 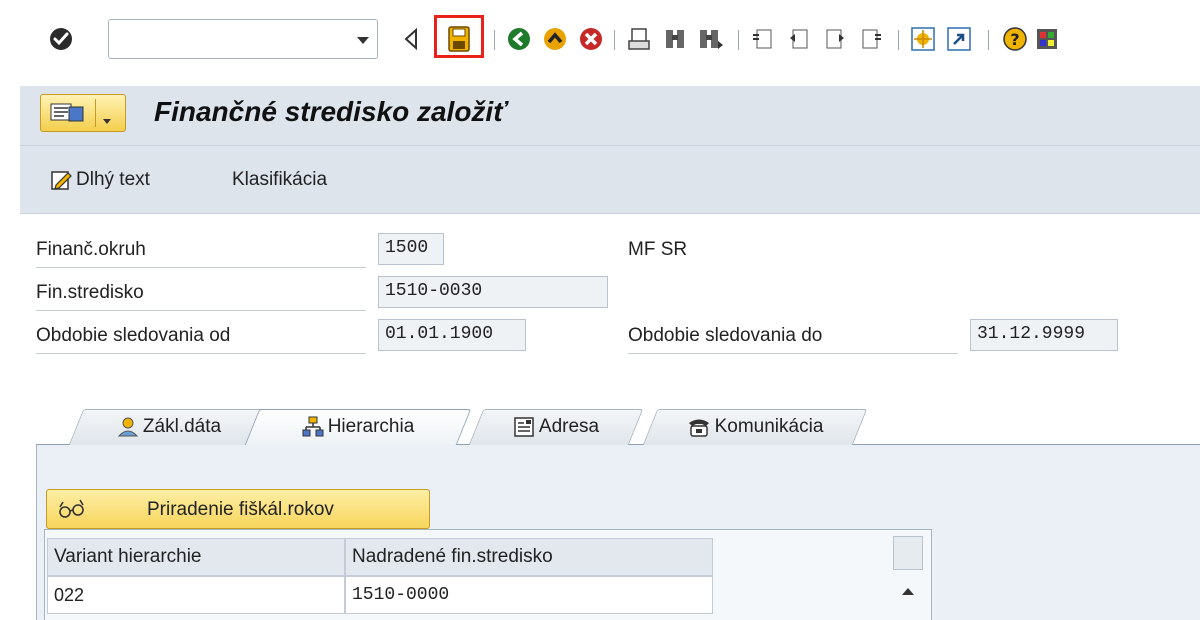 I want to click on person-icon, so click(x=128, y=427).